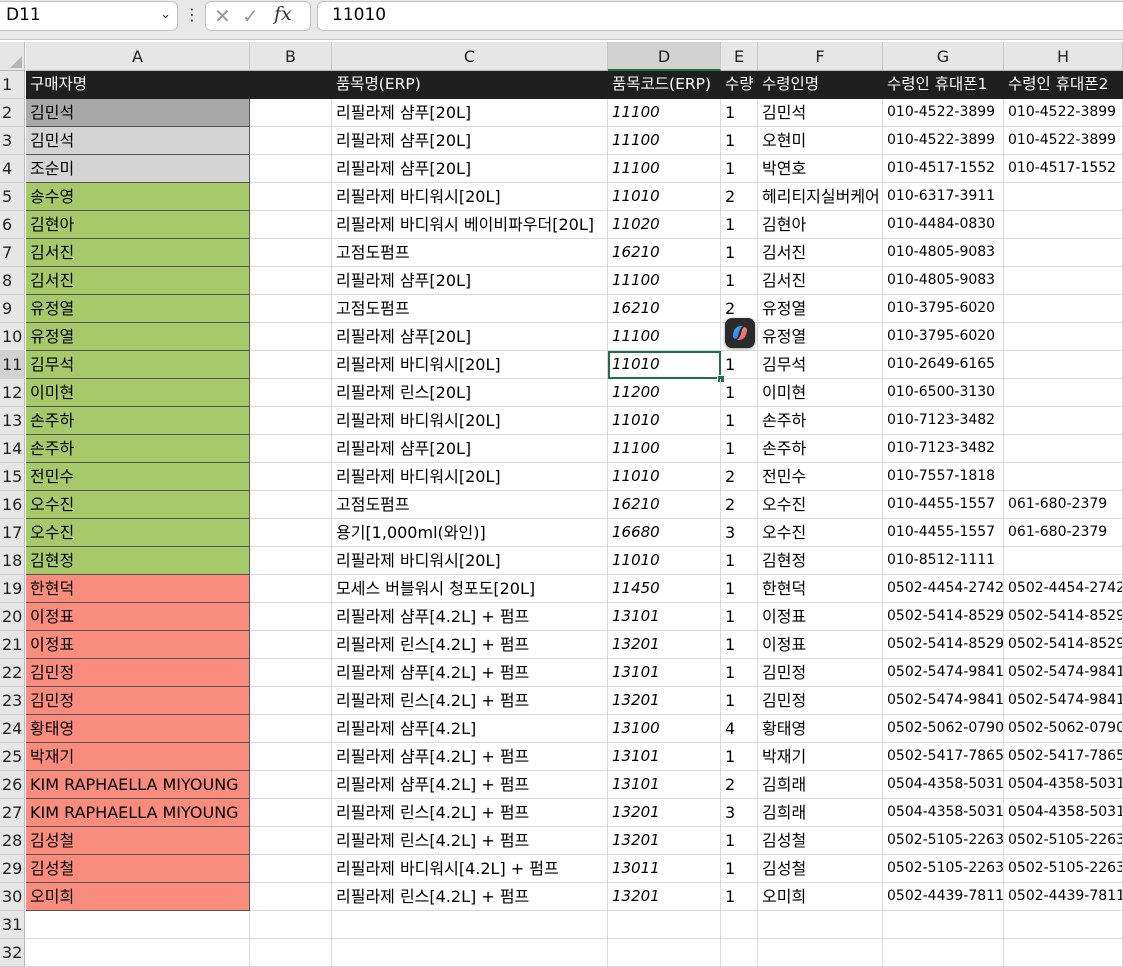 The width and height of the screenshot is (1123, 967). I want to click on row-header: 4, so click(12, 169).